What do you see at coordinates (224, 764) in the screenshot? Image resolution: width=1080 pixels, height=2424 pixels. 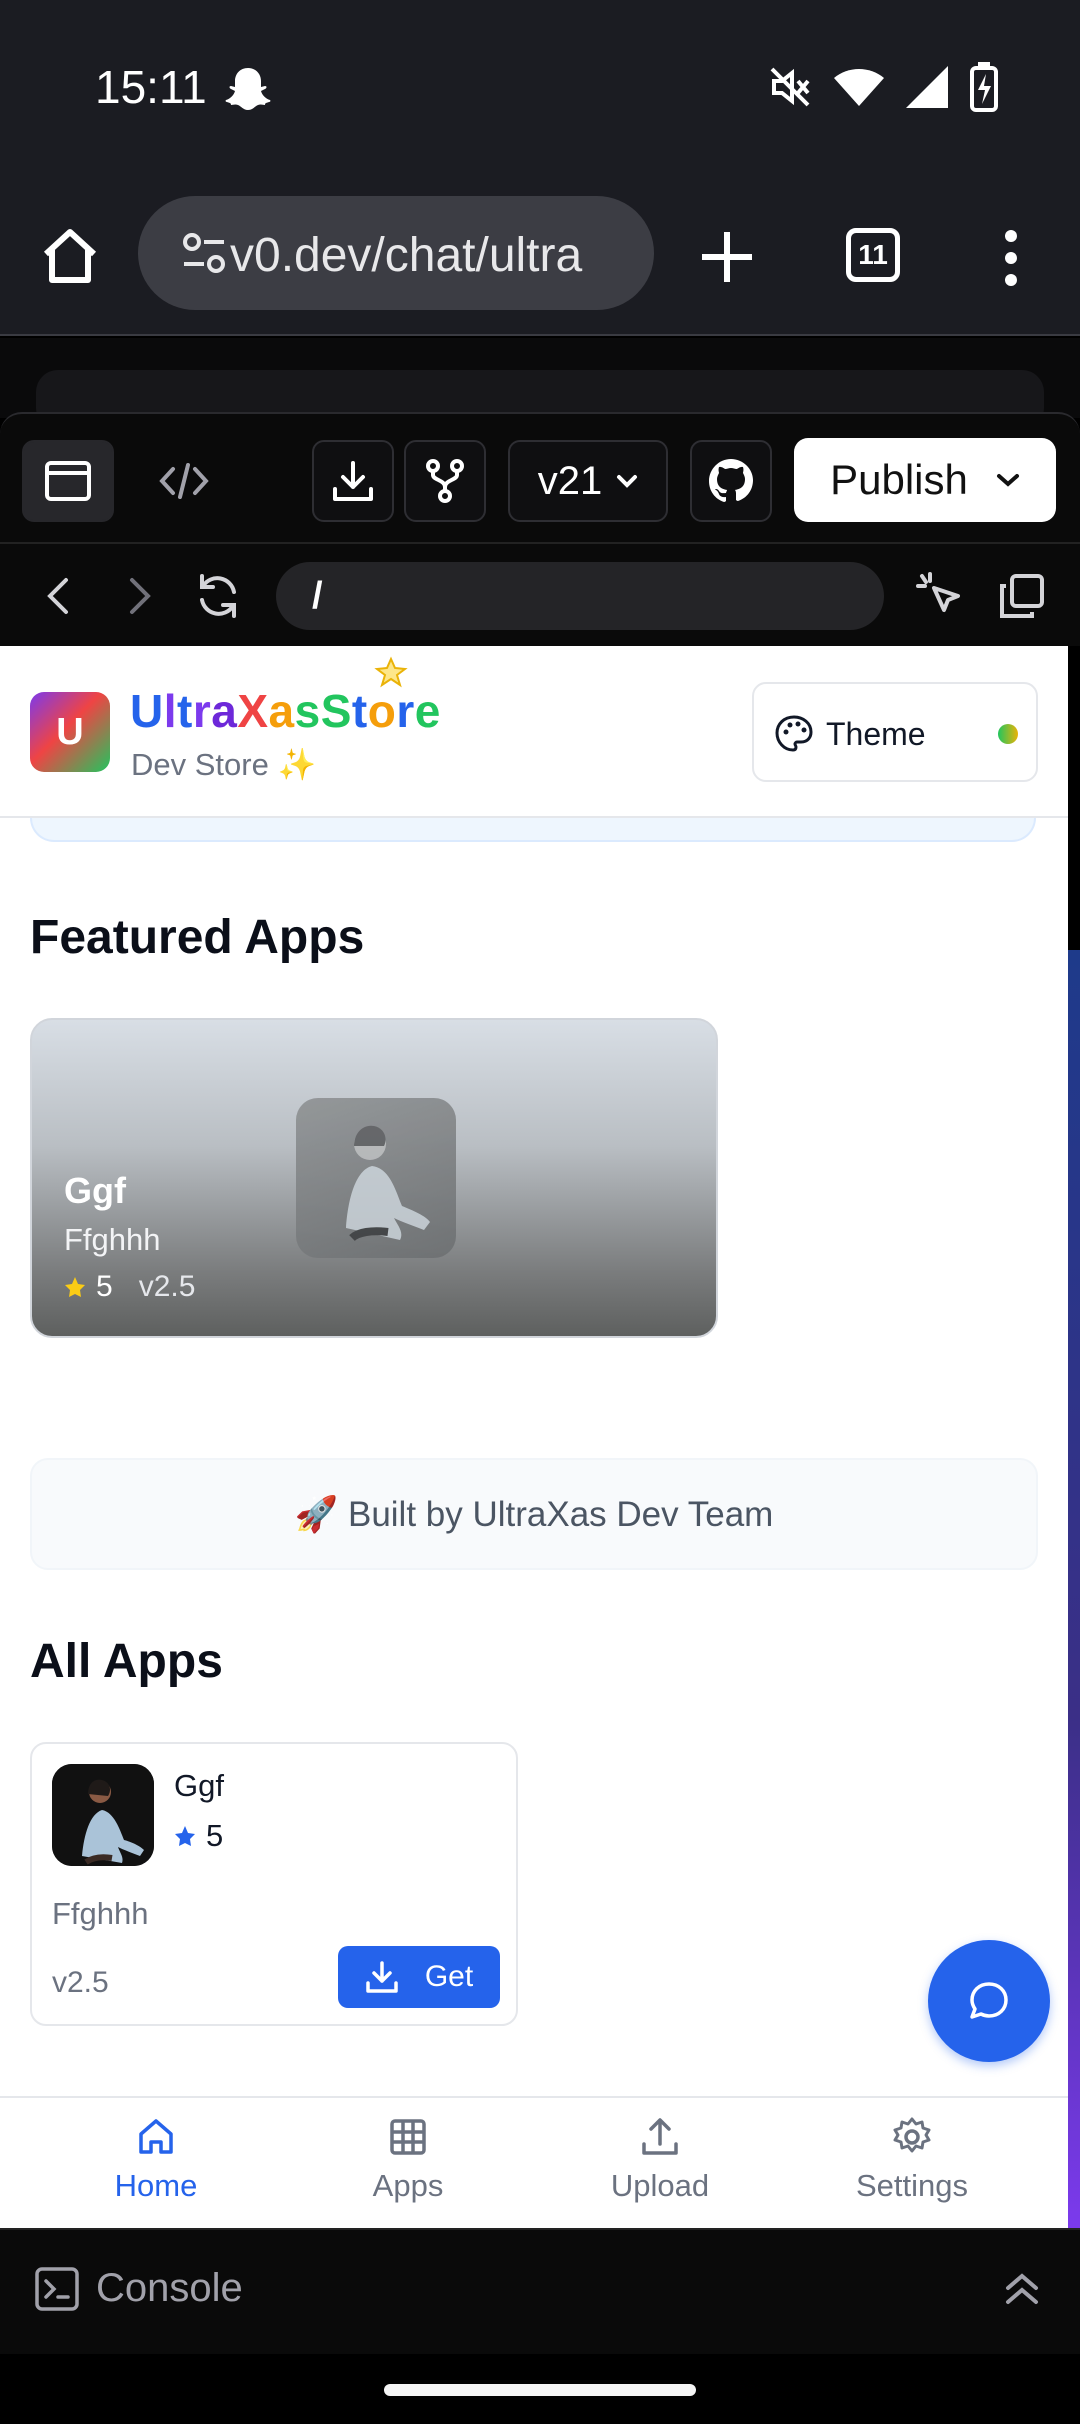 I see `brand-subtitle: Dev Store ✨` at bounding box center [224, 764].